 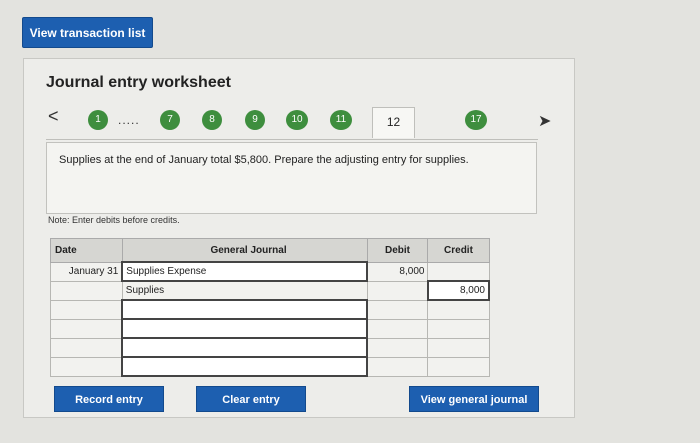 What do you see at coordinates (86, 250) in the screenshot?
I see `header-date: Date` at bounding box center [86, 250].